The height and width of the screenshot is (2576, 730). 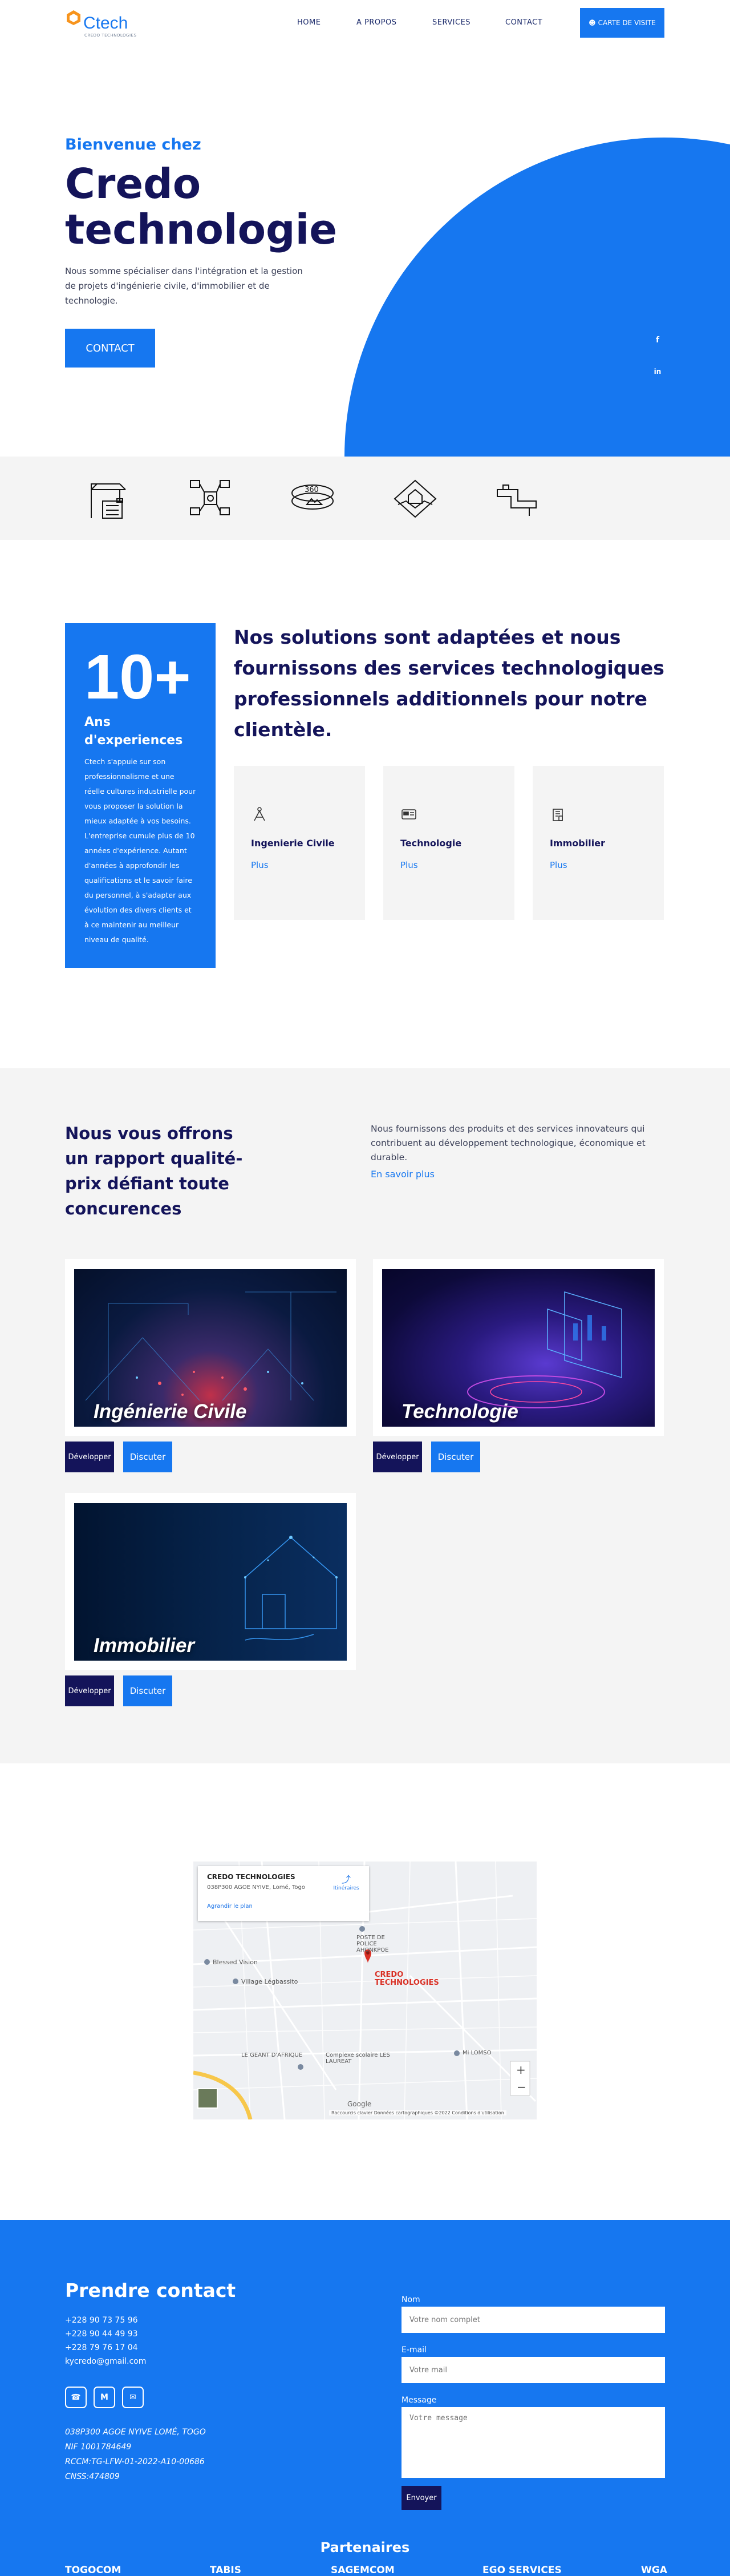 I want to click on partner-item: TABIS, so click(x=225, y=2570).